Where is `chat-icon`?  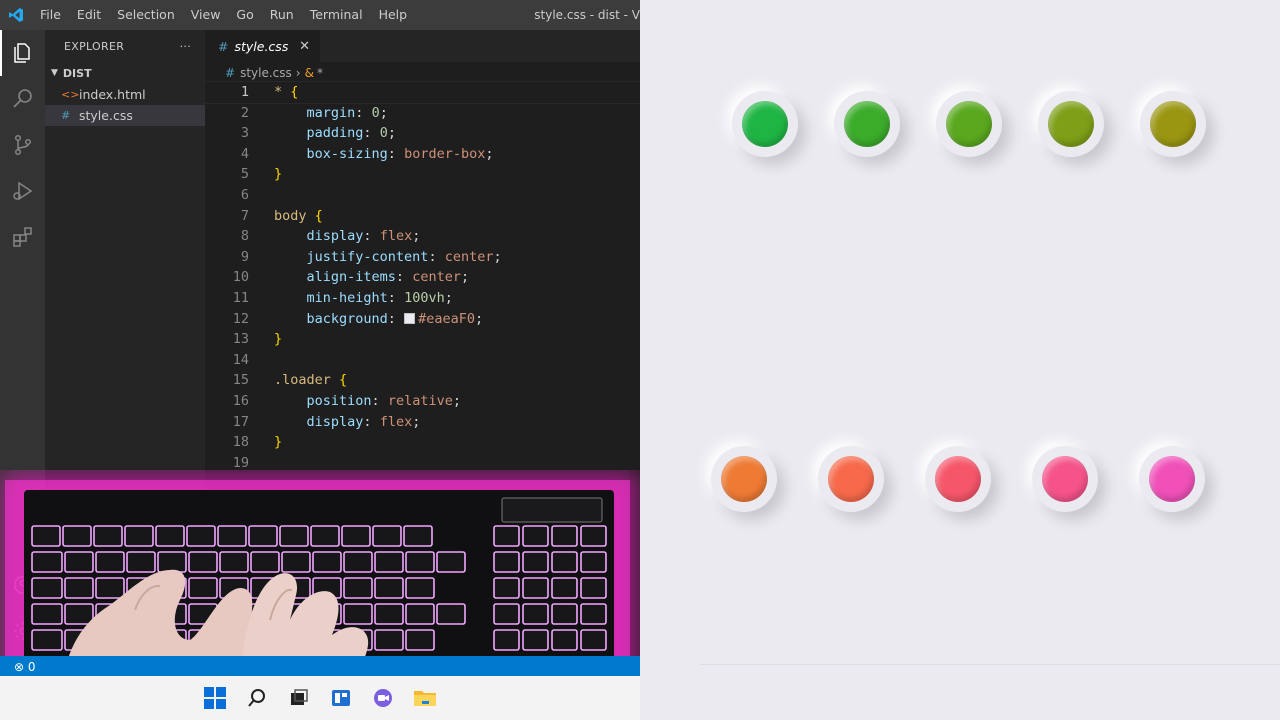
chat-icon is located at coordinates (383, 698).